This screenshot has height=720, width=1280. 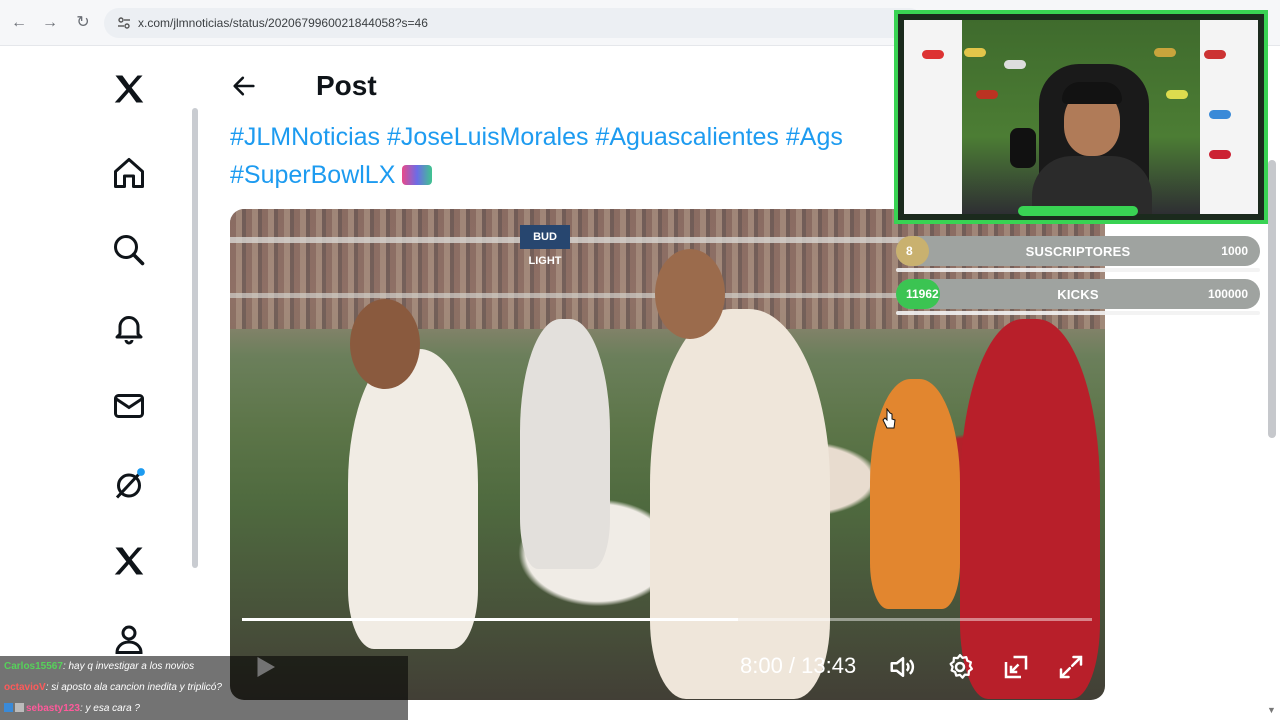 What do you see at coordinates (1092, 93) in the screenshot?
I see `streamer-hair` at bounding box center [1092, 93].